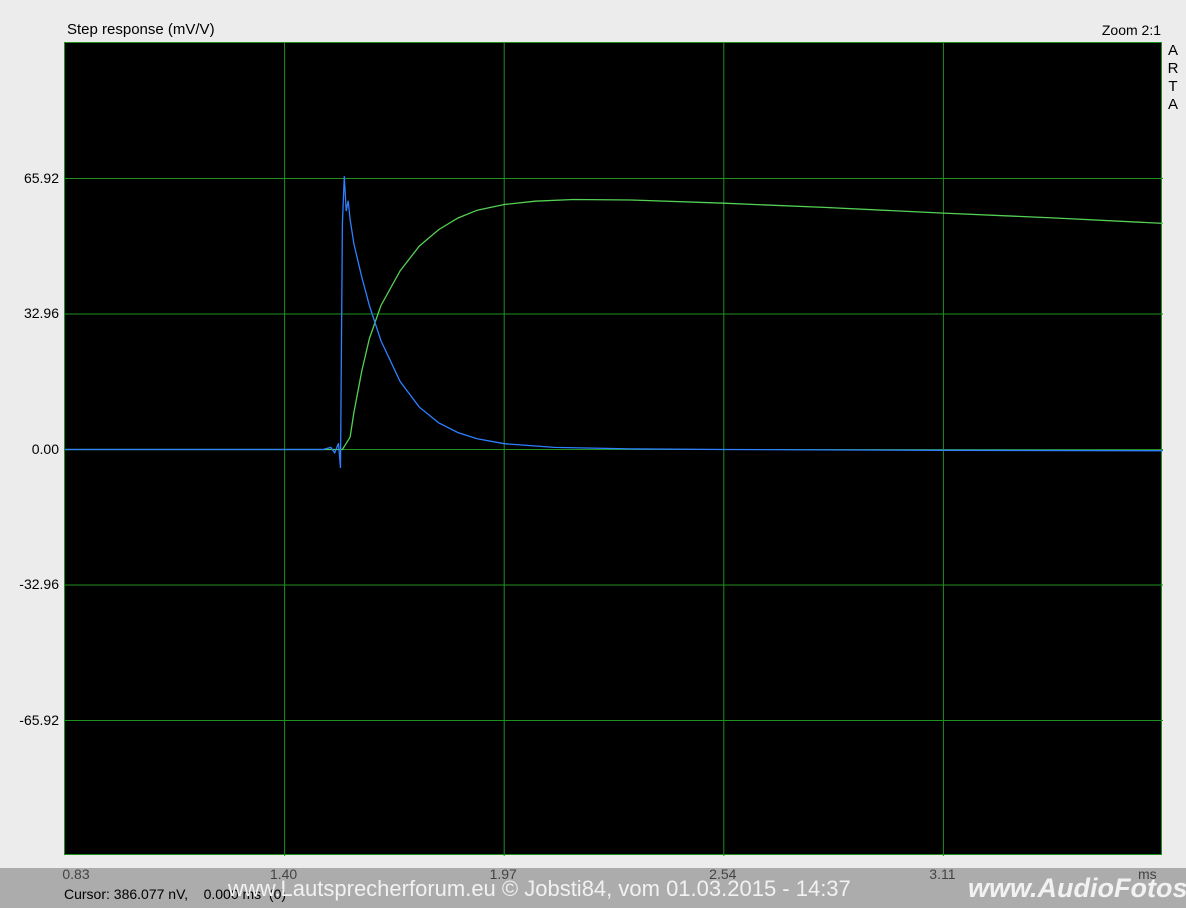 The height and width of the screenshot is (908, 1186). What do you see at coordinates (1173, 68) in the screenshot?
I see `arta-letter: R` at bounding box center [1173, 68].